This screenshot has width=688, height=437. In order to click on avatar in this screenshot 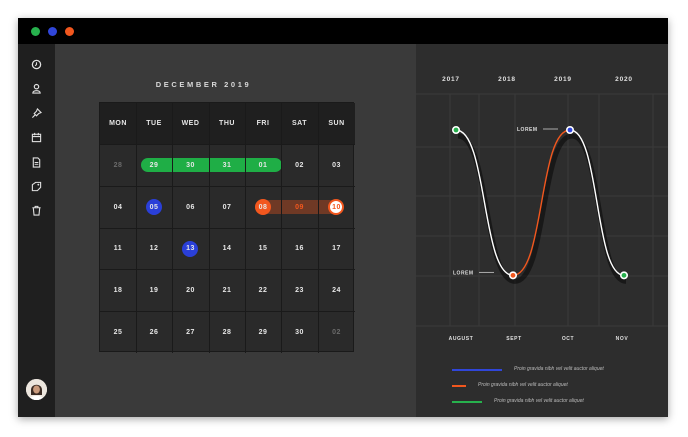, I will do `click(36, 389)`.